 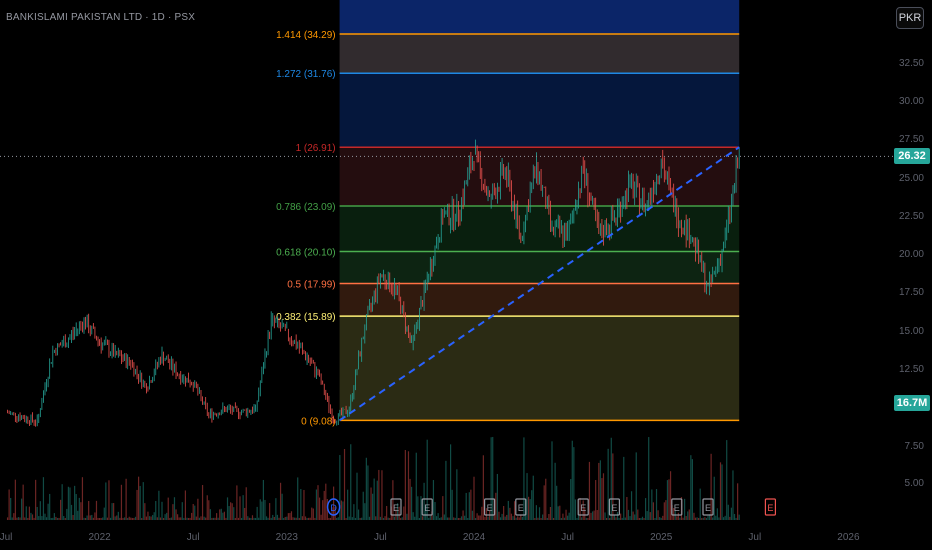 What do you see at coordinates (910, 18) in the screenshot?
I see `currency-button: PKR` at bounding box center [910, 18].